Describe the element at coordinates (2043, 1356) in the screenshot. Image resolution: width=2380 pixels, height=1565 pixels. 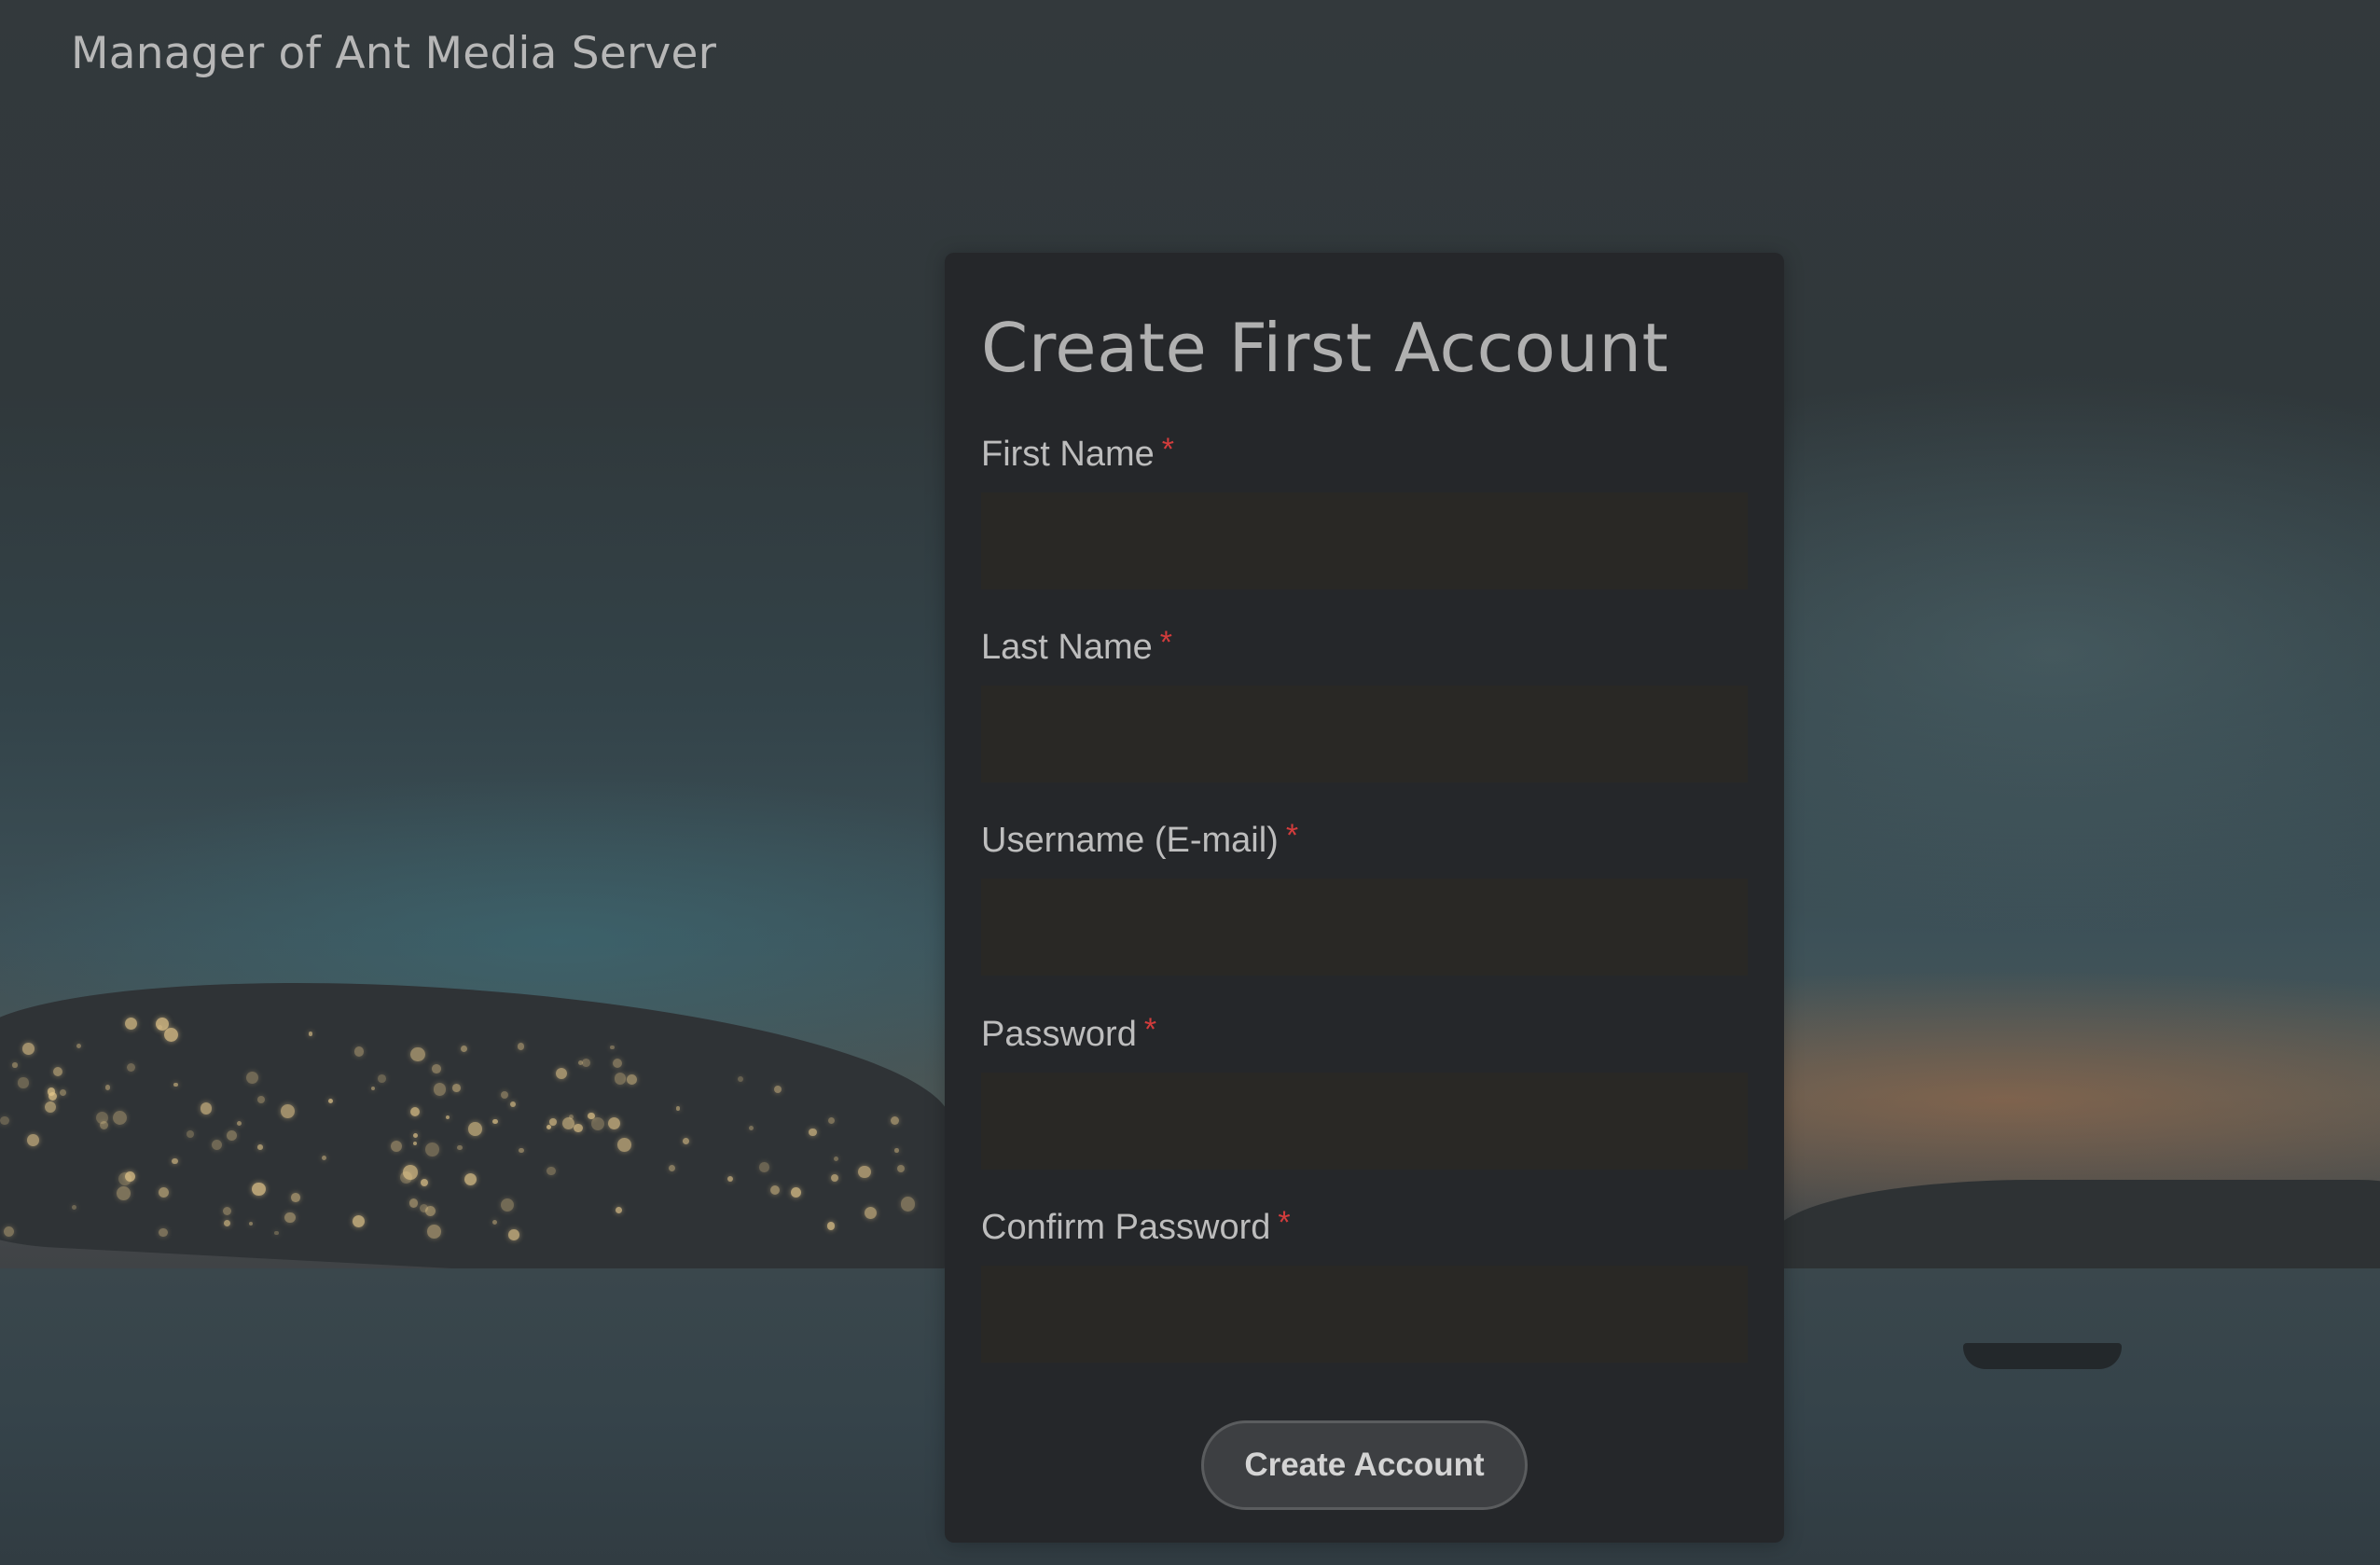
I see `boat-silhouette` at that location.